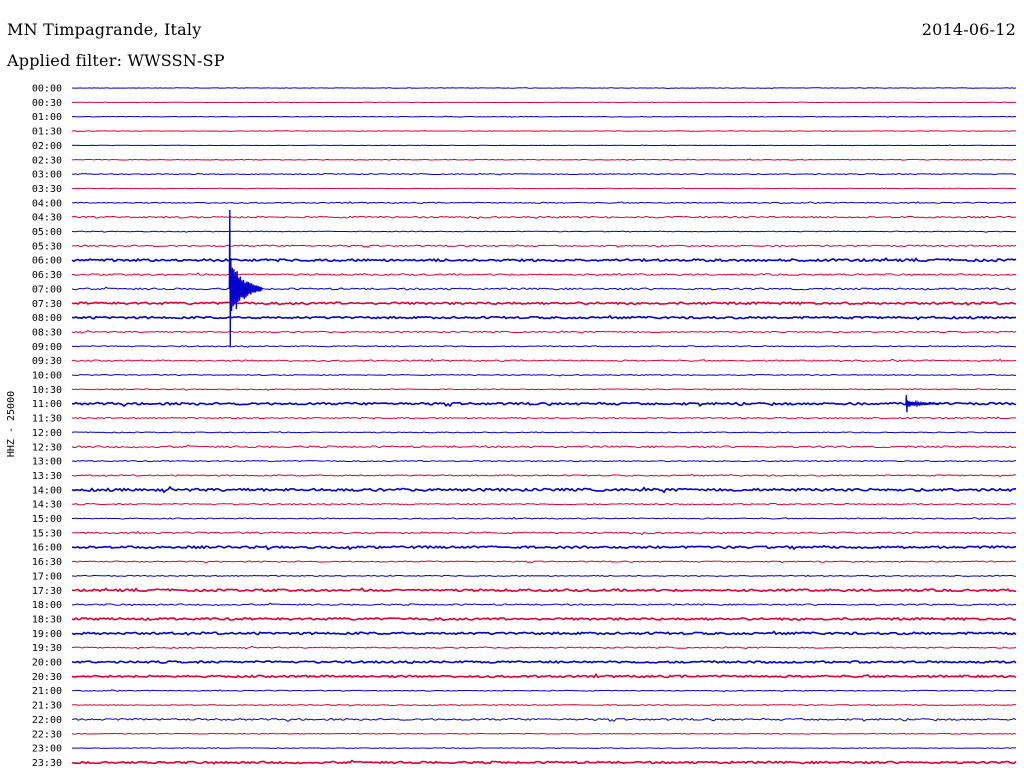 The image size is (1024, 780). What do you see at coordinates (47, 175) in the screenshot?
I see `row-time-label: 03:00` at bounding box center [47, 175].